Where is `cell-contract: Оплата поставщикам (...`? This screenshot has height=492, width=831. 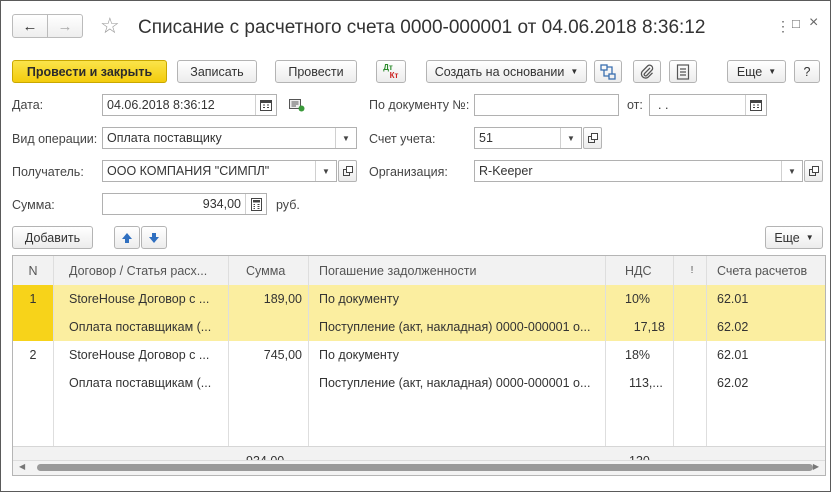 cell-contract: Оплата поставщикам (... is located at coordinates (140, 327).